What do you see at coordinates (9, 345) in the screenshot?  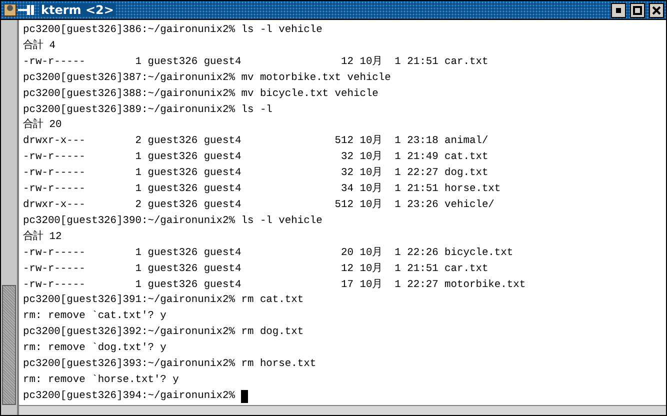 I see `scrollbar-thumb` at bounding box center [9, 345].